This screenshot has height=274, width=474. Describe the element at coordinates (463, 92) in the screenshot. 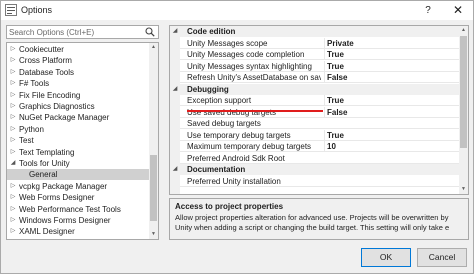

I see `grid-scroll-thumb` at that location.